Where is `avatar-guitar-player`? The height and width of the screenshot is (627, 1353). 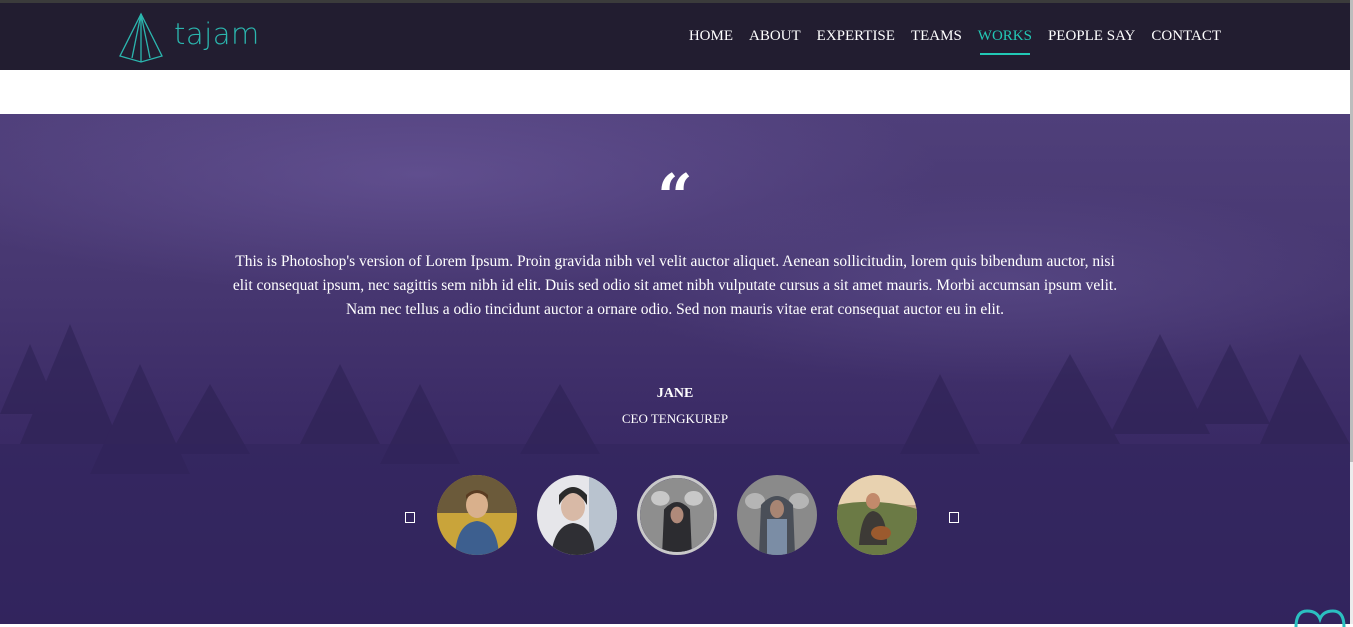
avatar-guitar-player is located at coordinates (877, 515).